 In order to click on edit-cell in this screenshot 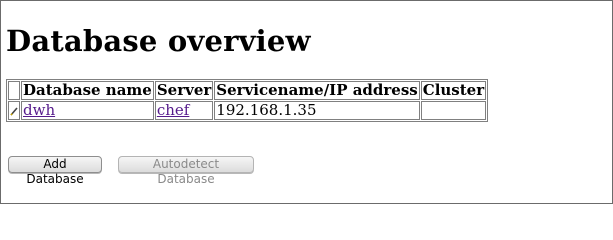, I will do `click(14, 110)`.